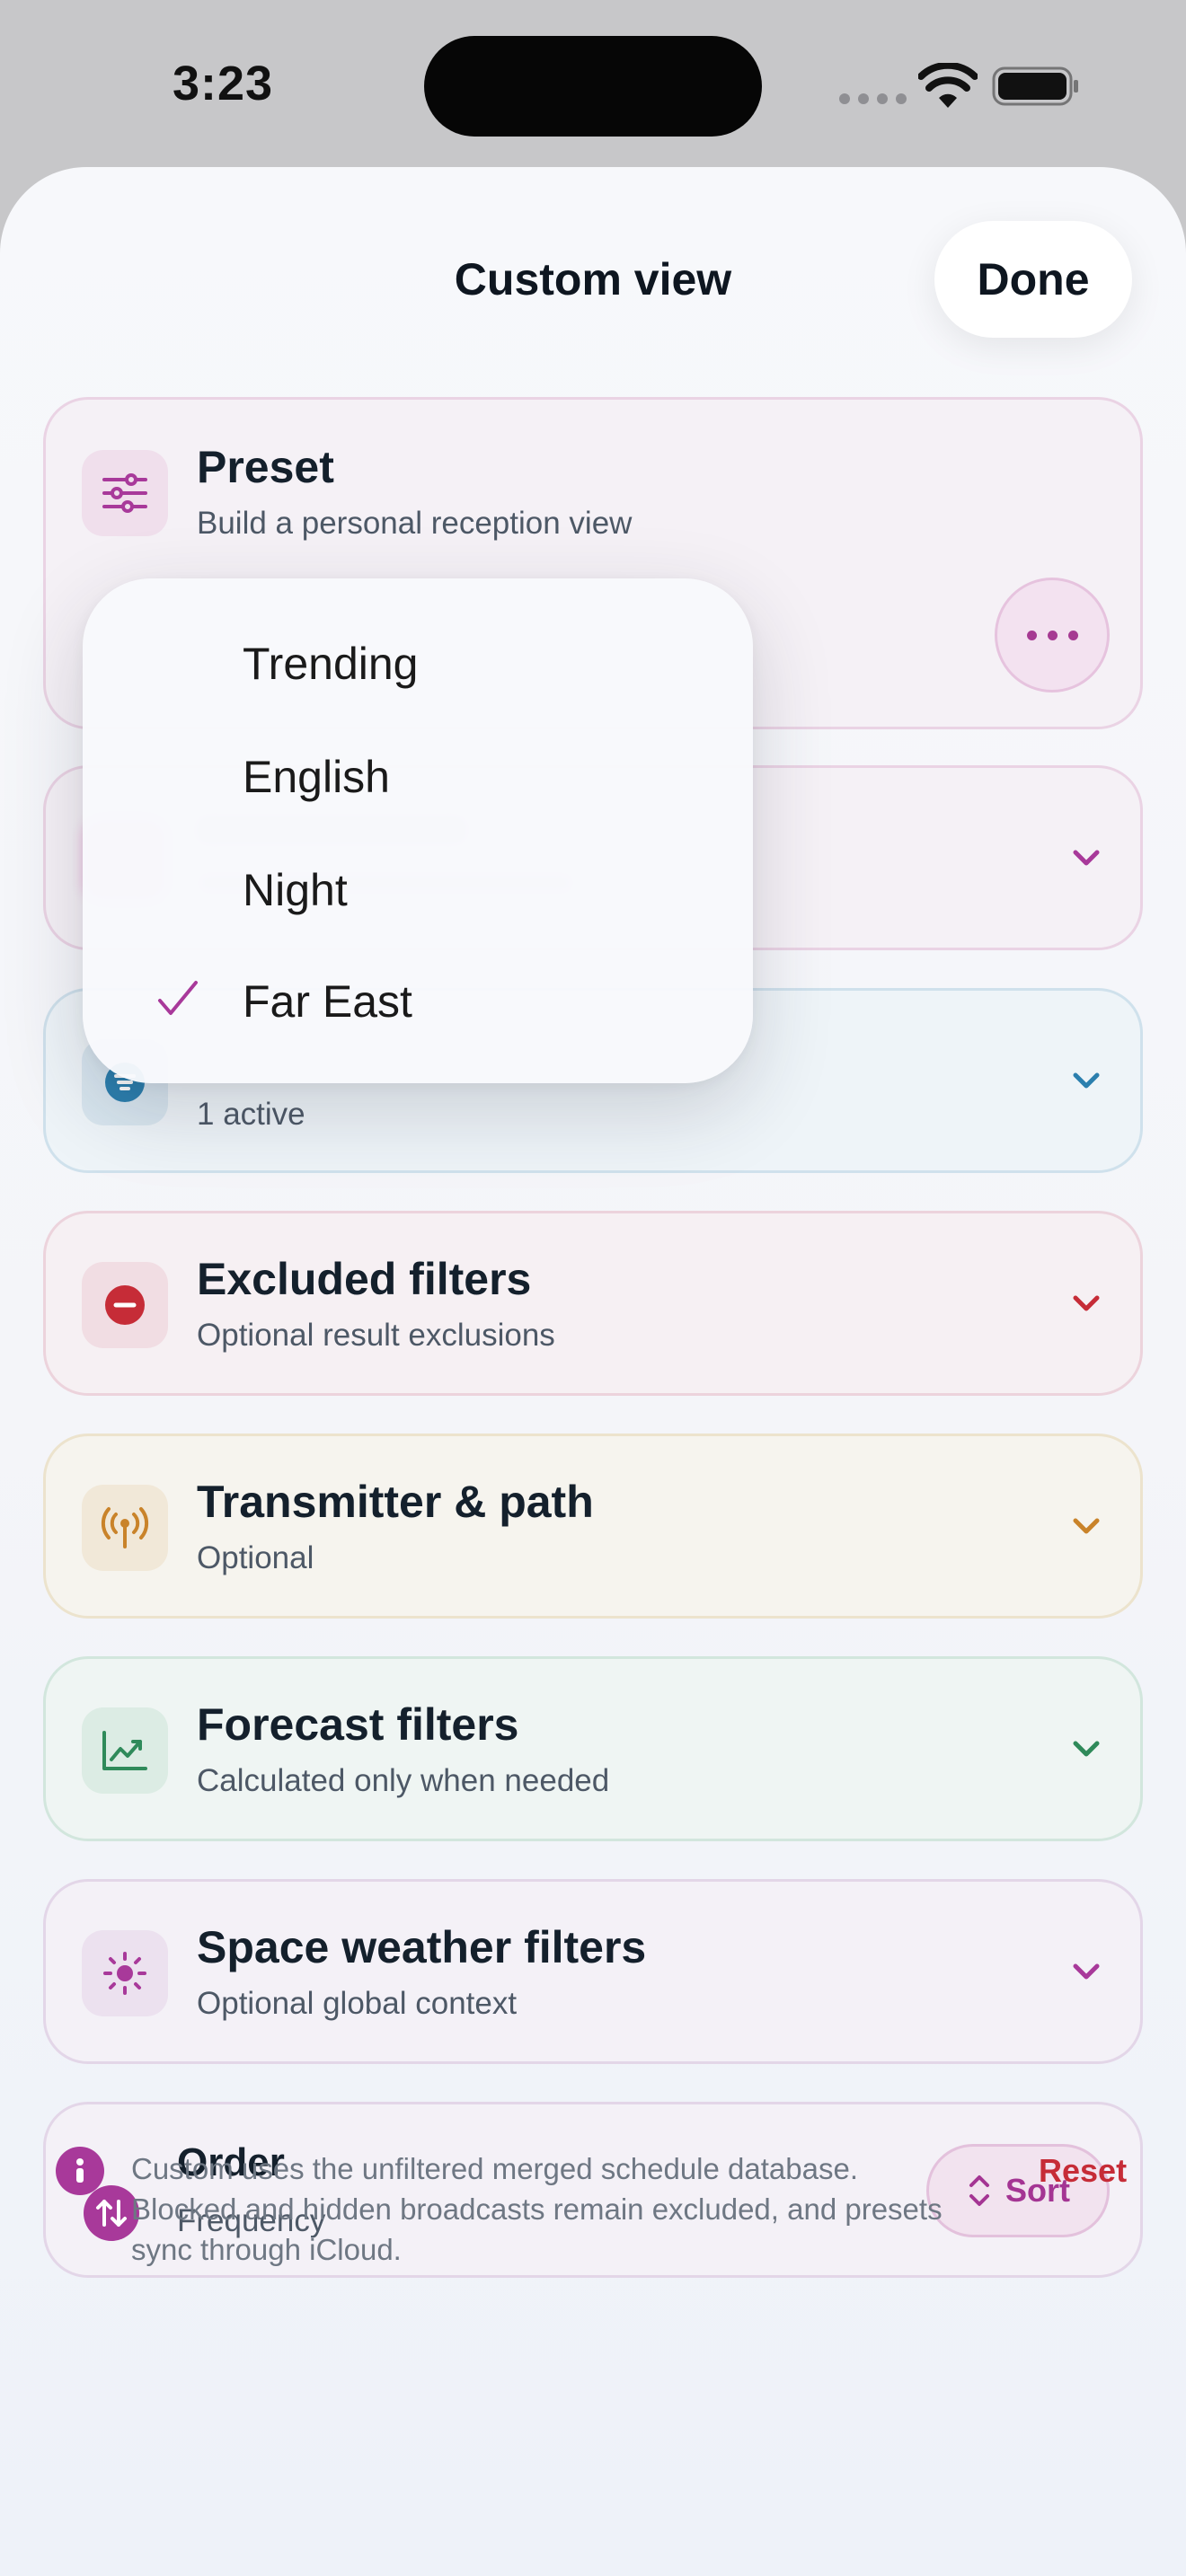 Image resolution: width=1186 pixels, height=2576 pixels. I want to click on checkmark-icon, so click(178, 998).